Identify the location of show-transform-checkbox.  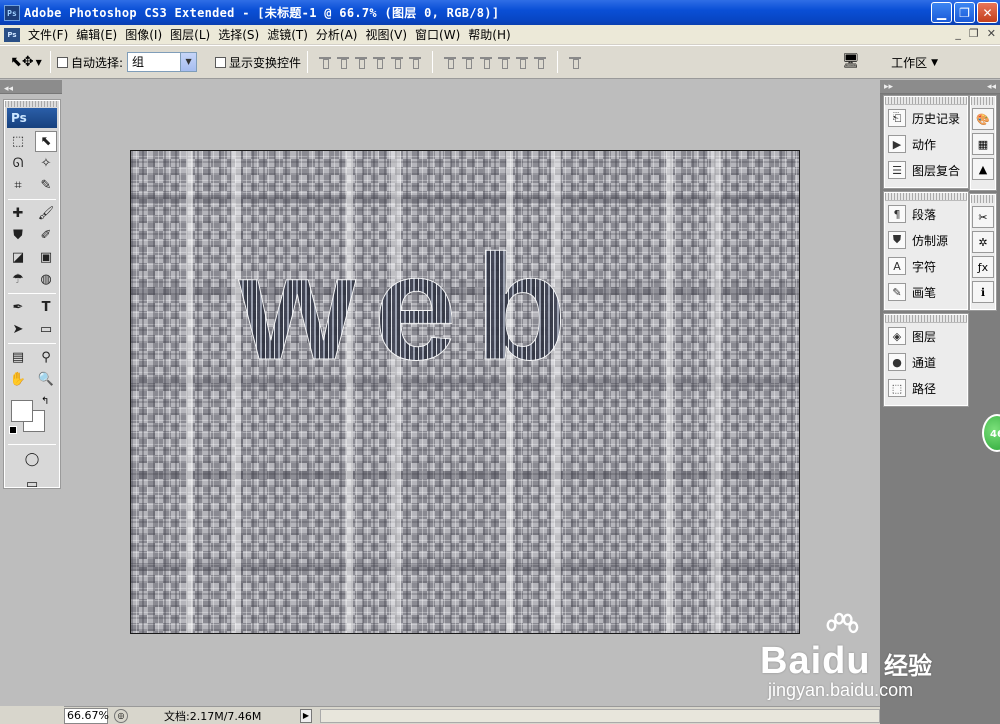
(221, 62).